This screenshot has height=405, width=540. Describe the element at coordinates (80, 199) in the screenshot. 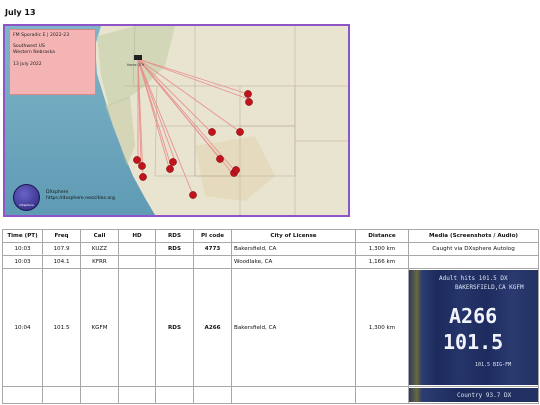

I see `logo-url: https://dxsphere.neocities.org` at that location.